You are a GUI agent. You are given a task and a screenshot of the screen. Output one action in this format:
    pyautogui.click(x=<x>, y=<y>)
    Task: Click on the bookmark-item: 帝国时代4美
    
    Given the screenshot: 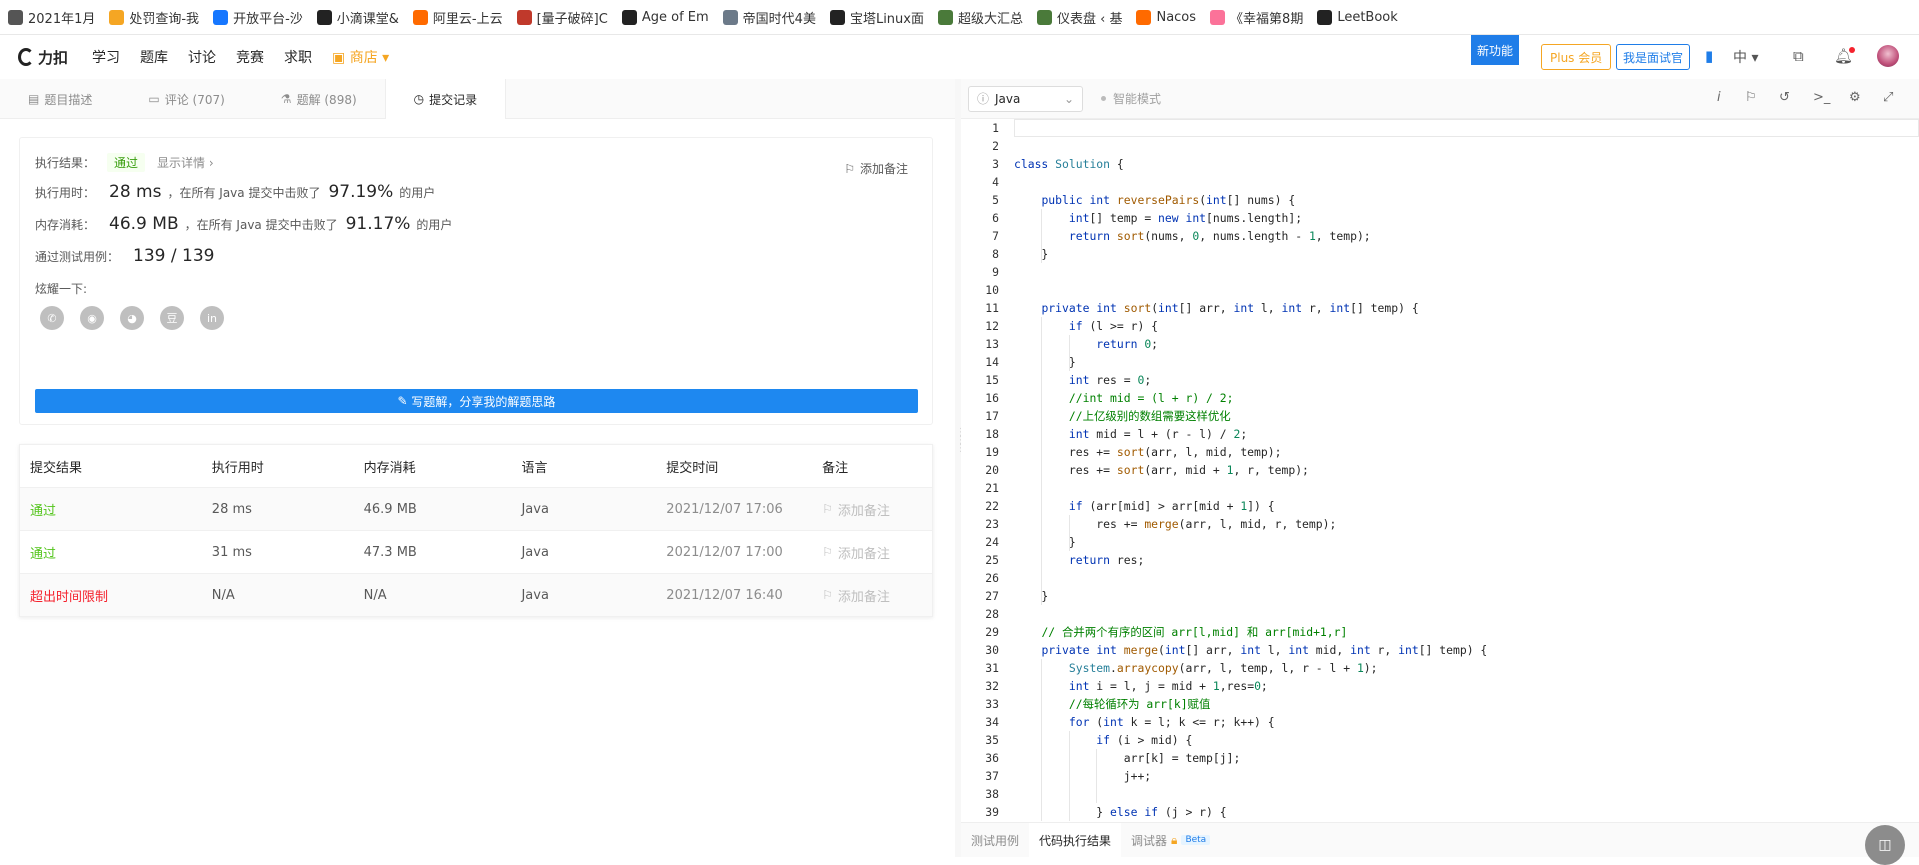 What is the action you would take?
    pyautogui.click(x=769, y=17)
    